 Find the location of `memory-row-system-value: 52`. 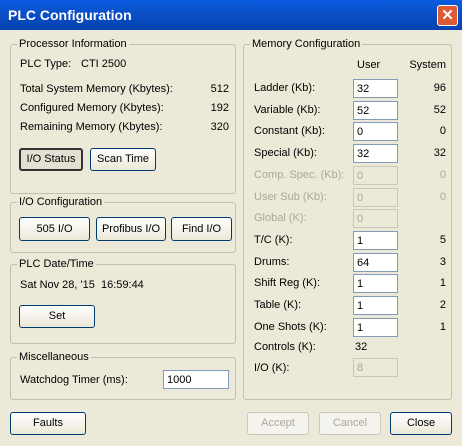

memory-row-system-value: 52 is located at coordinates (439, 110).